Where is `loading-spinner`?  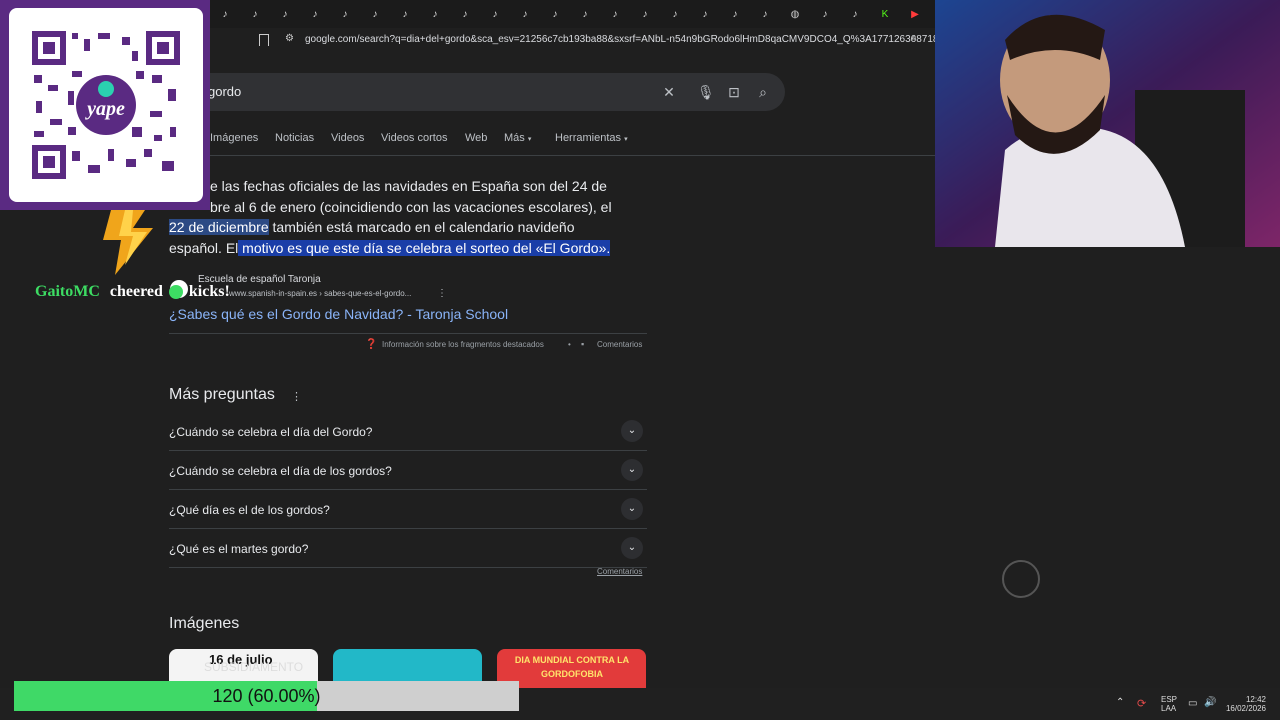
loading-spinner is located at coordinates (1021, 579).